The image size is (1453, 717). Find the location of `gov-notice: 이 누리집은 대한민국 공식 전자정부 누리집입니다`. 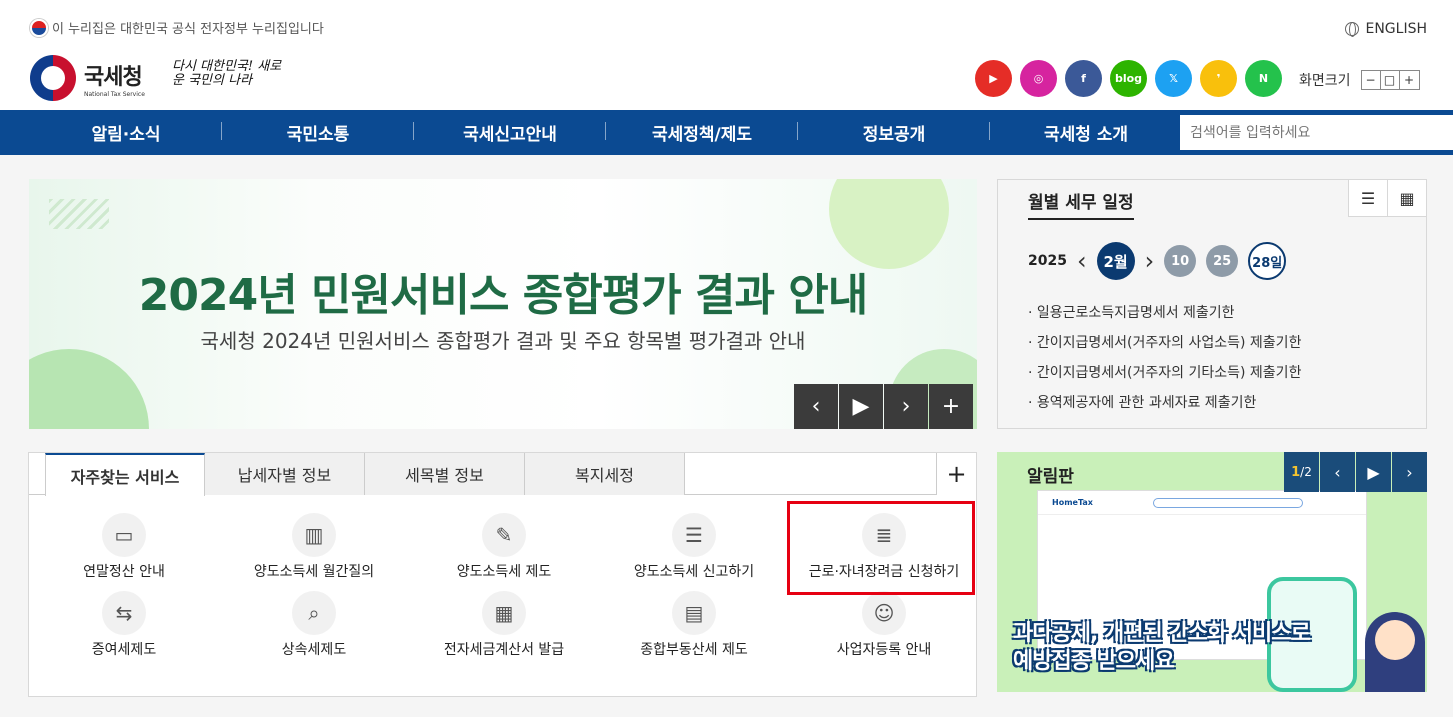

gov-notice: 이 누리집은 대한민국 공식 전자정부 누리집입니다 is located at coordinates (177, 27).